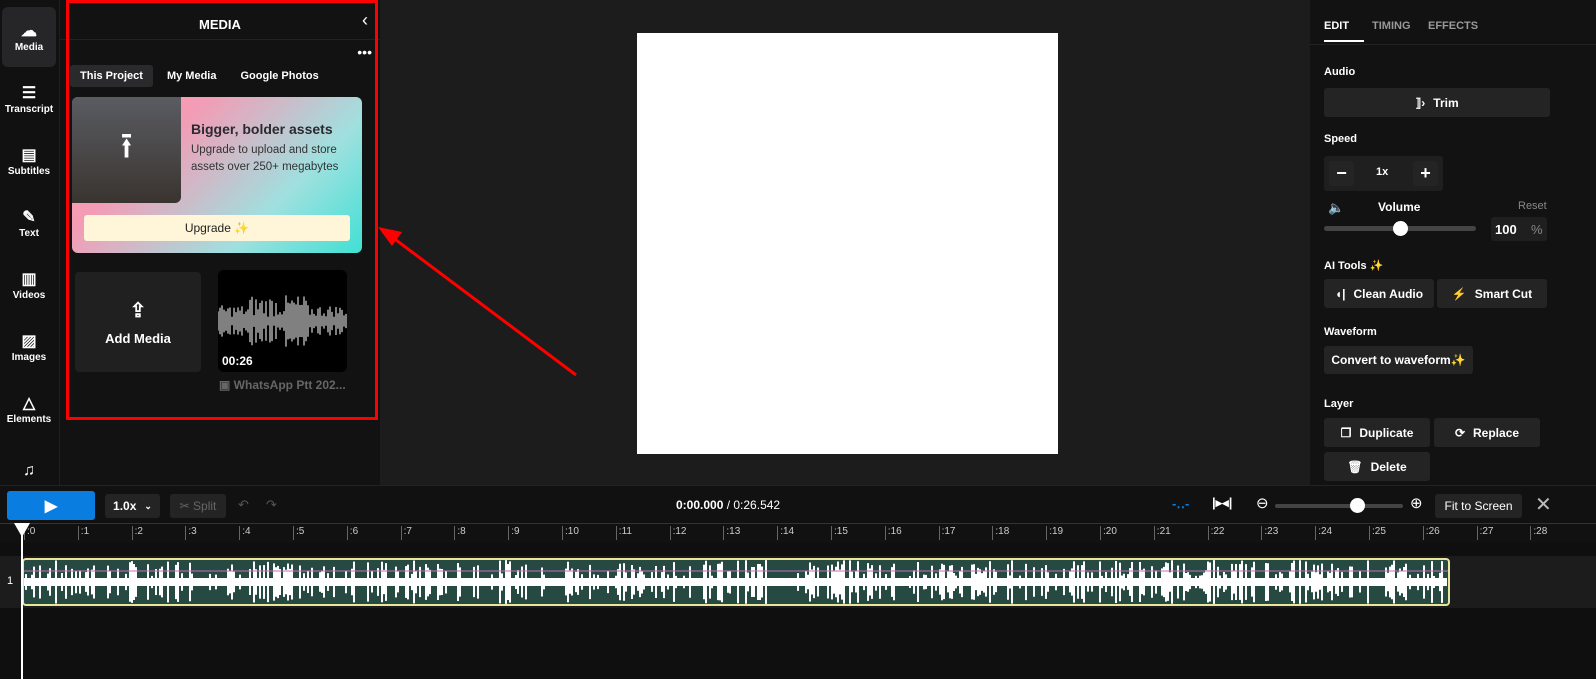 The height and width of the screenshot is (679, 1596). Describe the element at coordinates (148, 505) in the screenshot. I see `chevron-down-icon: ⌄` at that location.